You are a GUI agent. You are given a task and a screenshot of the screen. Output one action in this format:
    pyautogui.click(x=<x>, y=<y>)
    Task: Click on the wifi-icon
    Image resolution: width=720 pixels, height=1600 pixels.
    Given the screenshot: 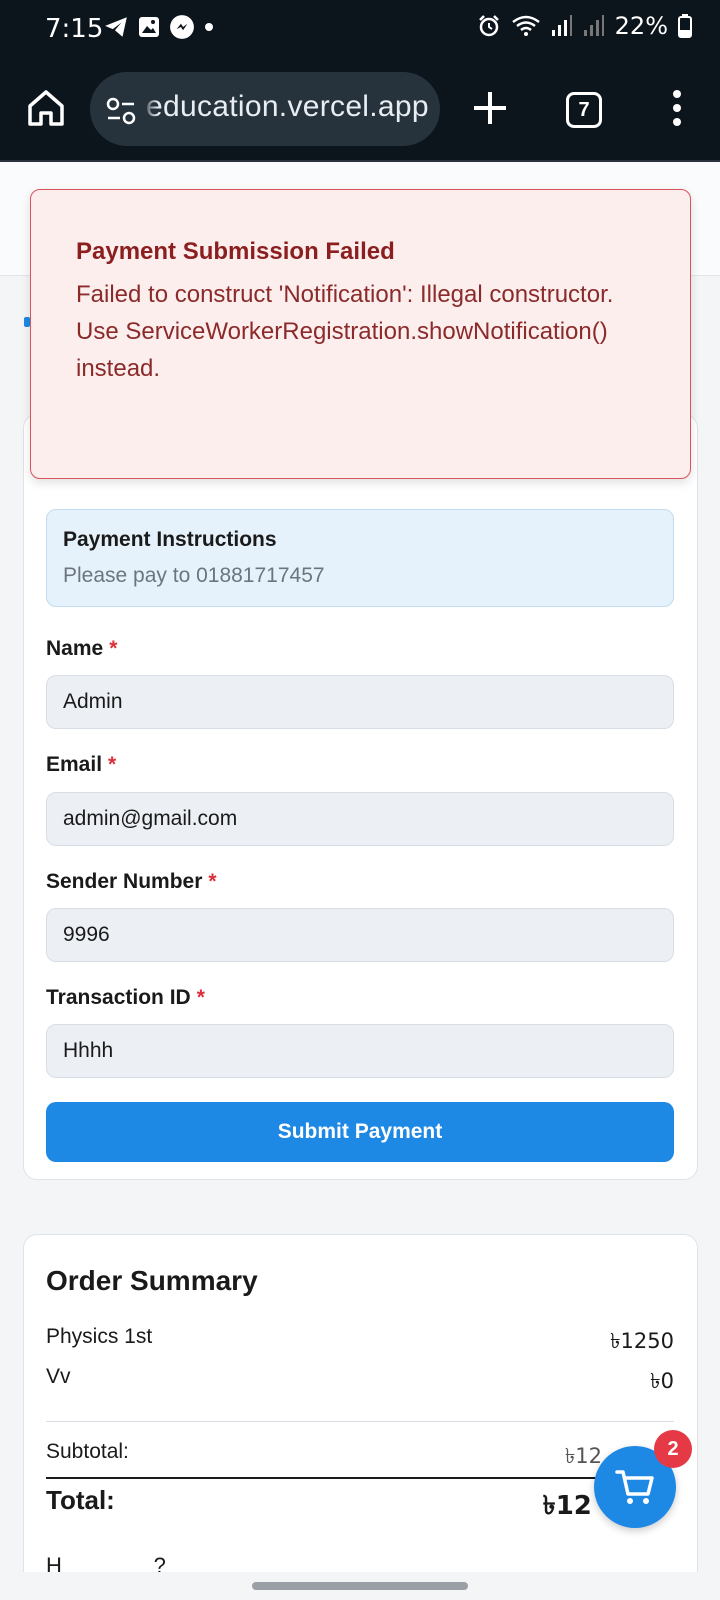 What is the action you would take?
    pyautogui.click(x=525, y=25)
    